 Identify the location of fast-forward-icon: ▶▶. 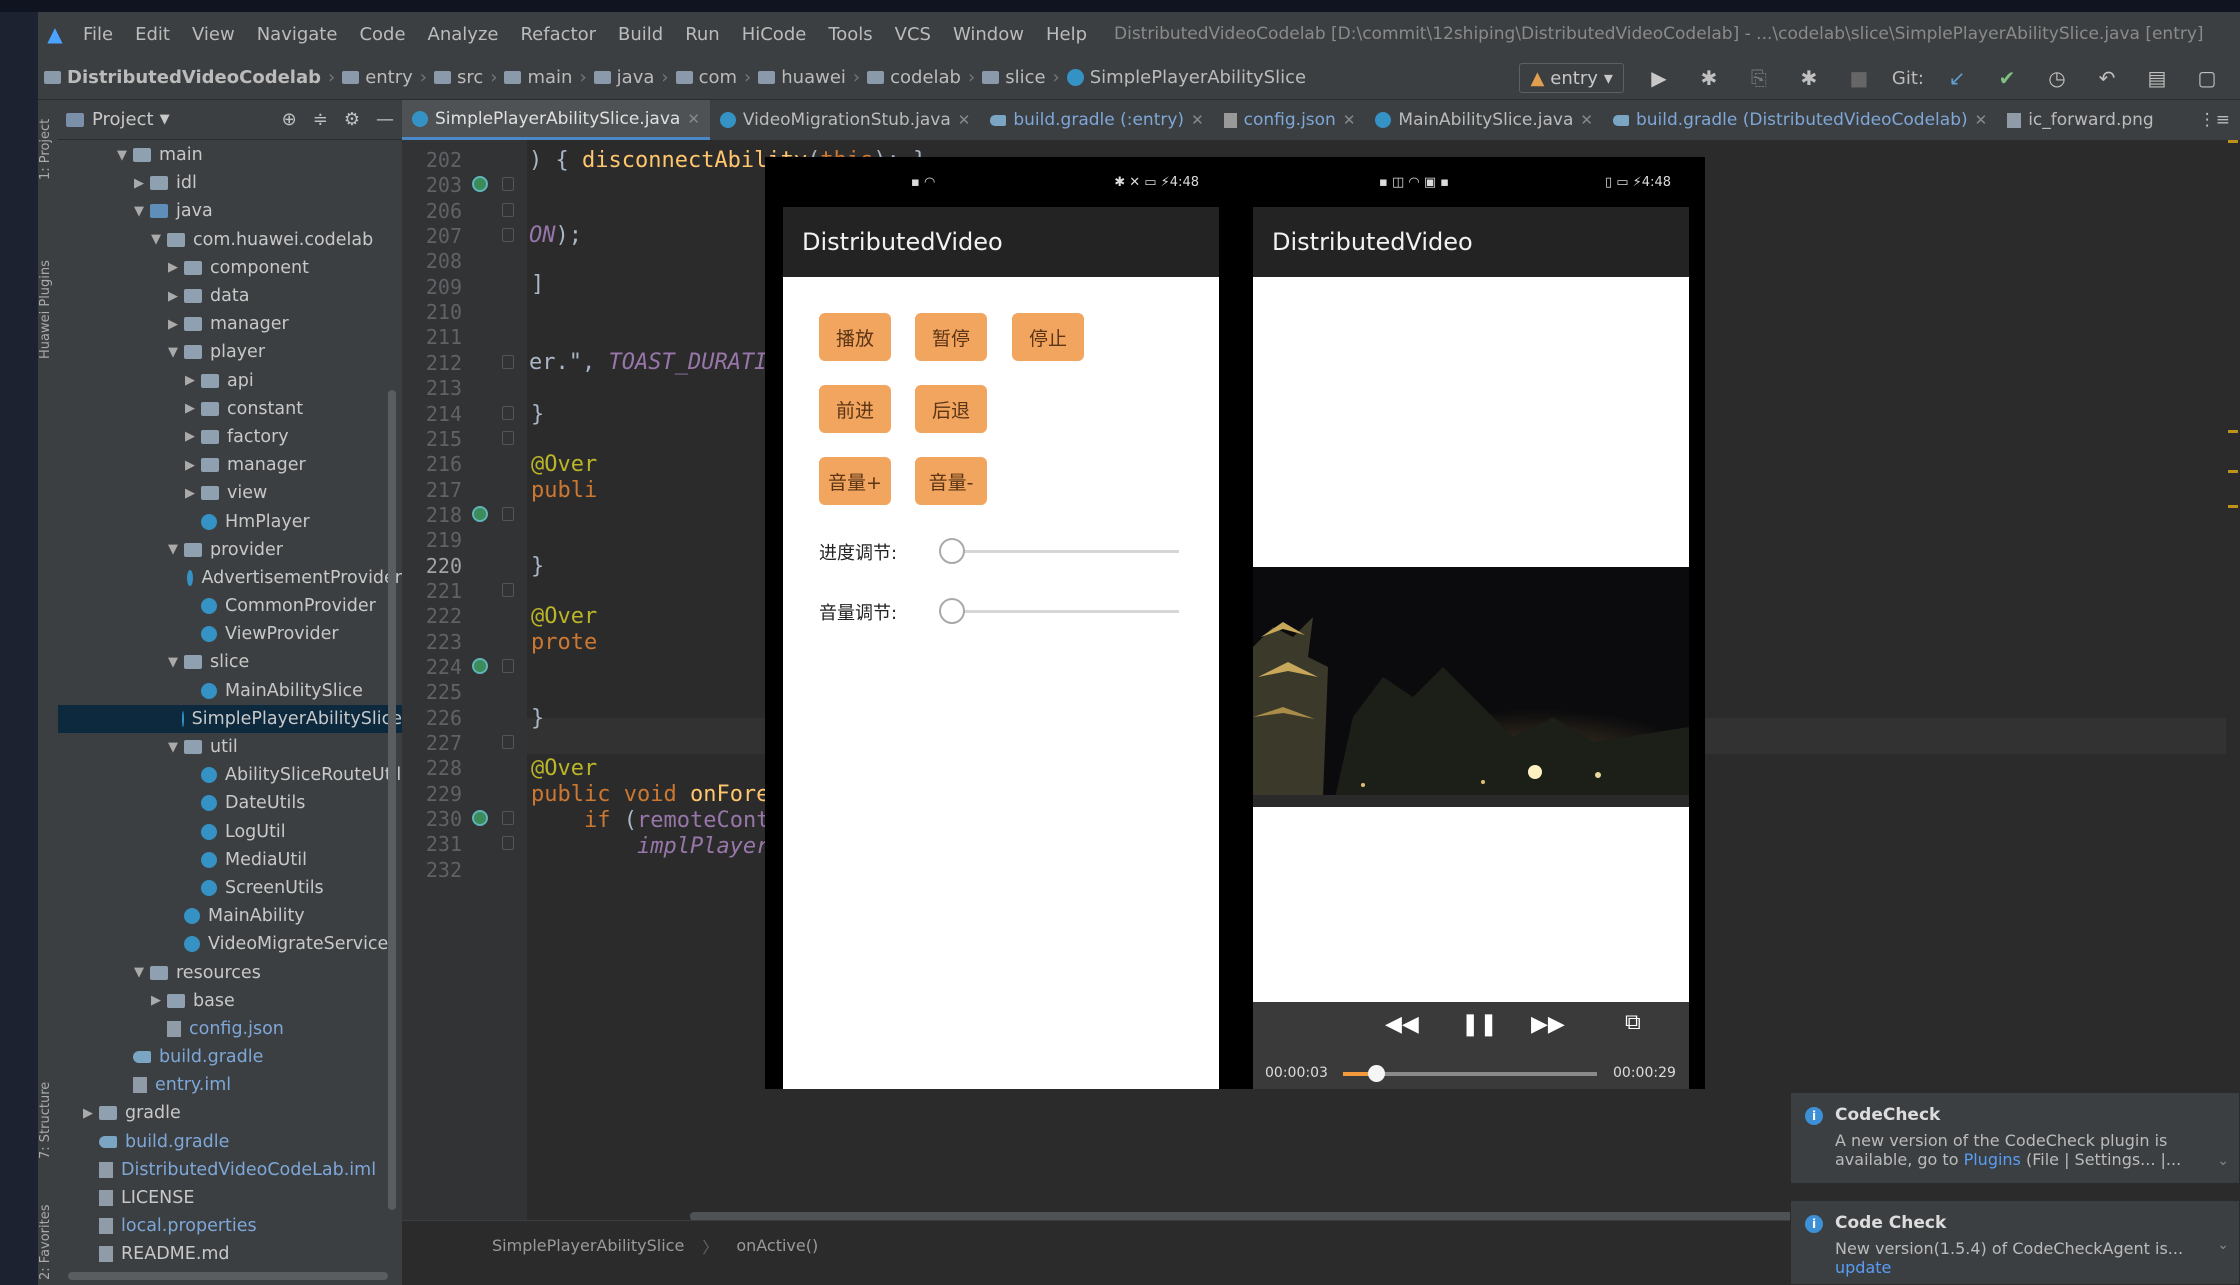
(1548, 1024).